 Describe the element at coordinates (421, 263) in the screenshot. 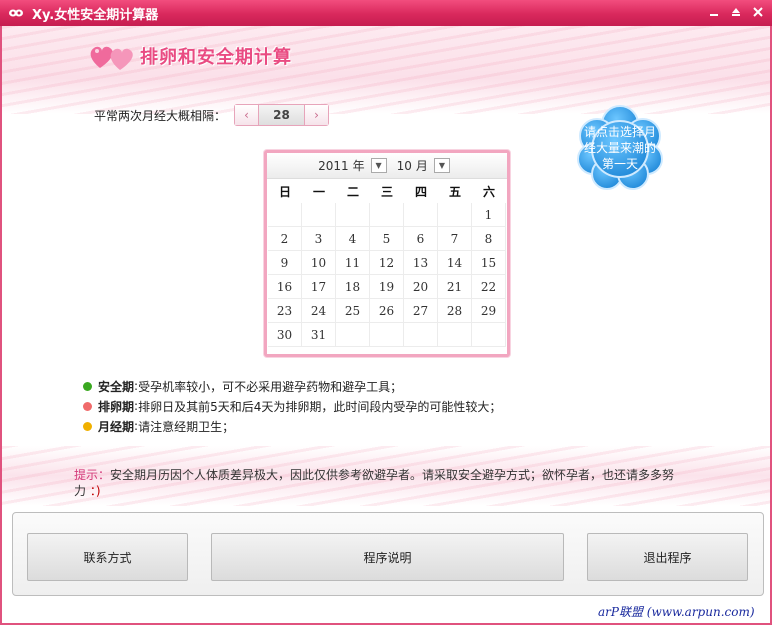

I see `calendar-day: 13` at that location.